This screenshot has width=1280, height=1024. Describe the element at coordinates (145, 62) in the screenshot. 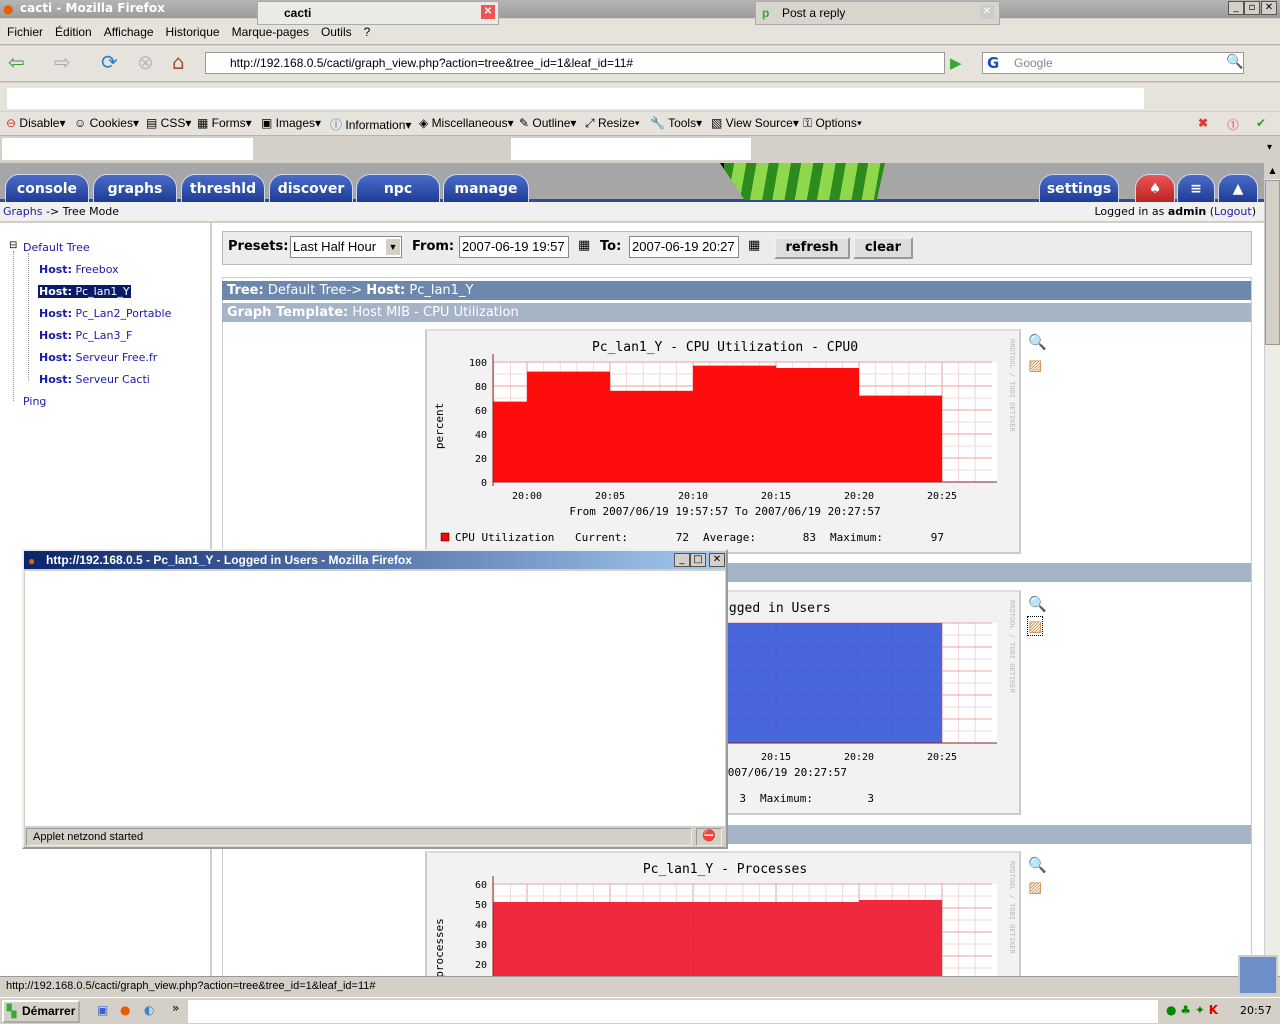

I see `stop-icon: ⊗` at that location.